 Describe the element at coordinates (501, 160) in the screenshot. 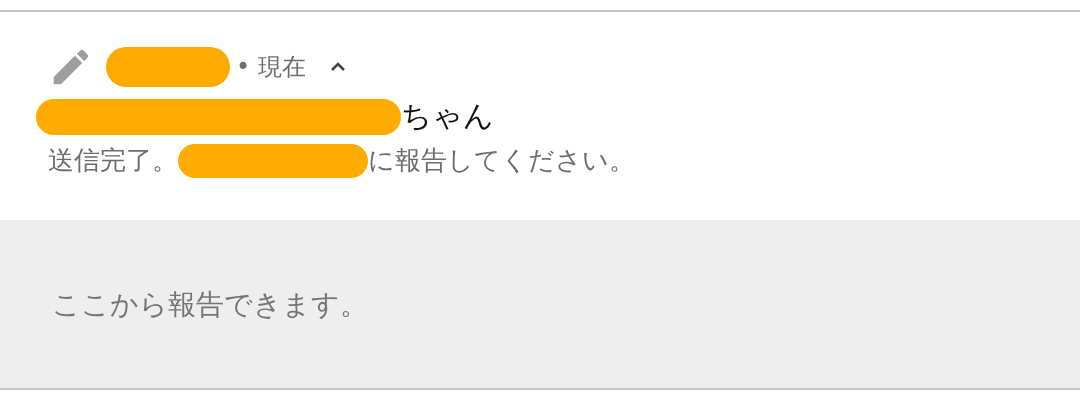

I see `notification-text: に報告してください。` at that location.